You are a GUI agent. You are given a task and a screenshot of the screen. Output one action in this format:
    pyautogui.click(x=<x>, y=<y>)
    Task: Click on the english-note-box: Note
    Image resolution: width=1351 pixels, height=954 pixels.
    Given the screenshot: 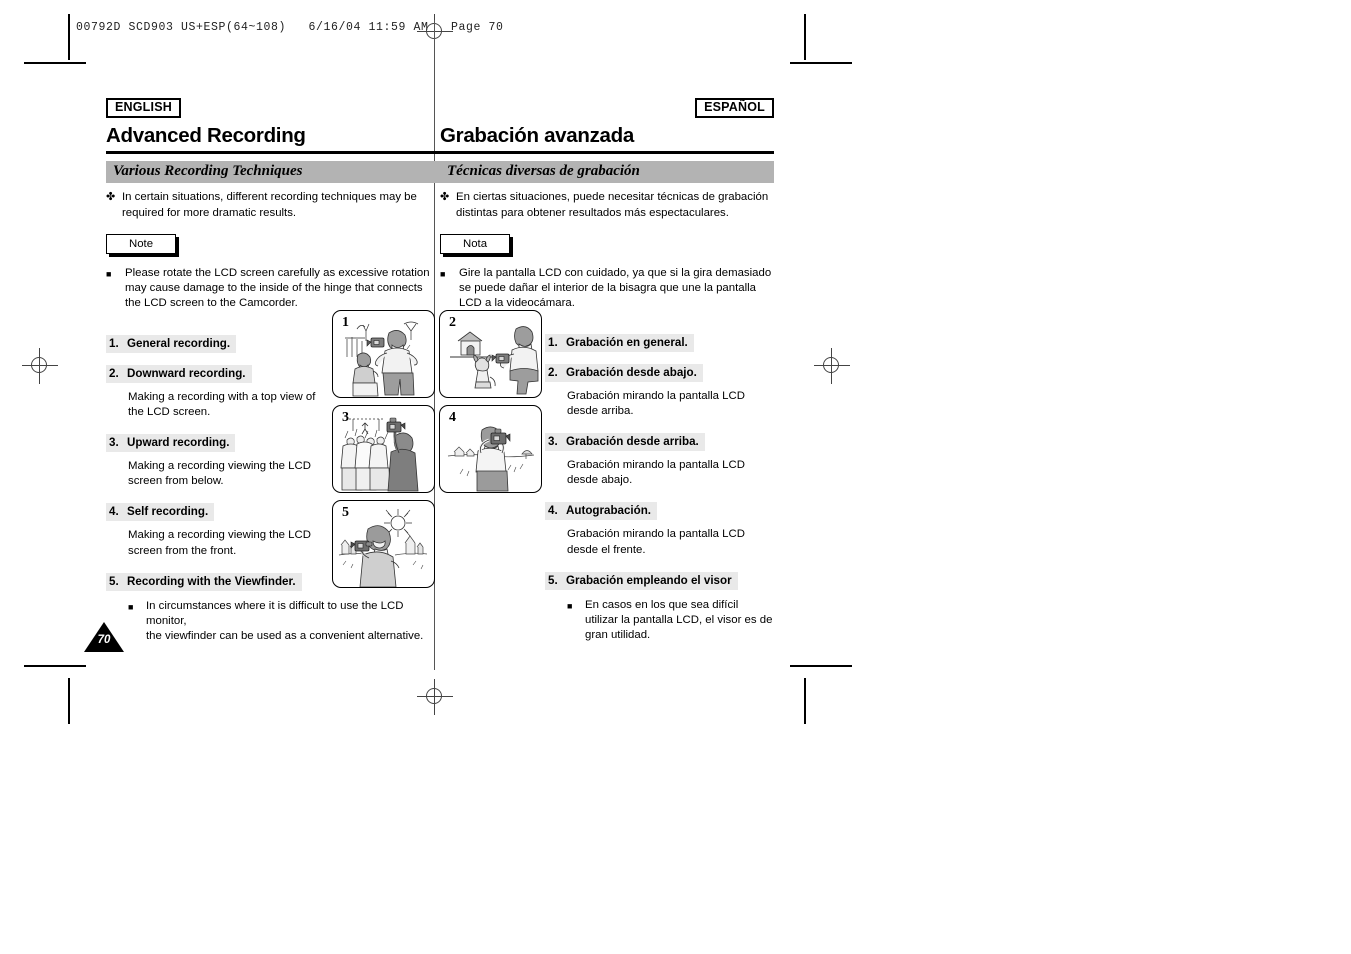 What is the action you would take?
    pyautogui.click(x=141, y=244)
    